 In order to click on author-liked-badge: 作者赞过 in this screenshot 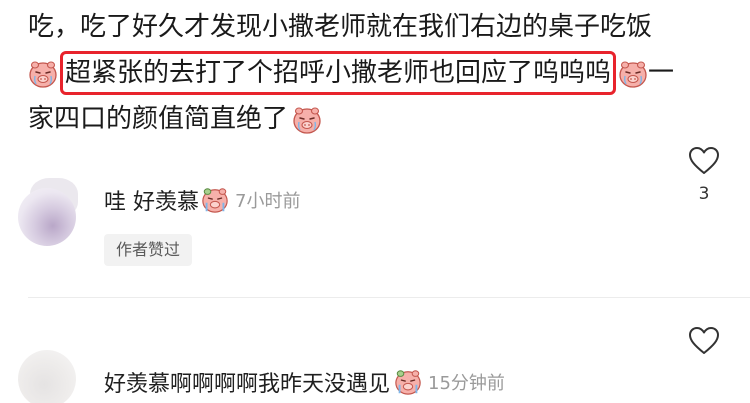, I will do `click(148, 250)`.